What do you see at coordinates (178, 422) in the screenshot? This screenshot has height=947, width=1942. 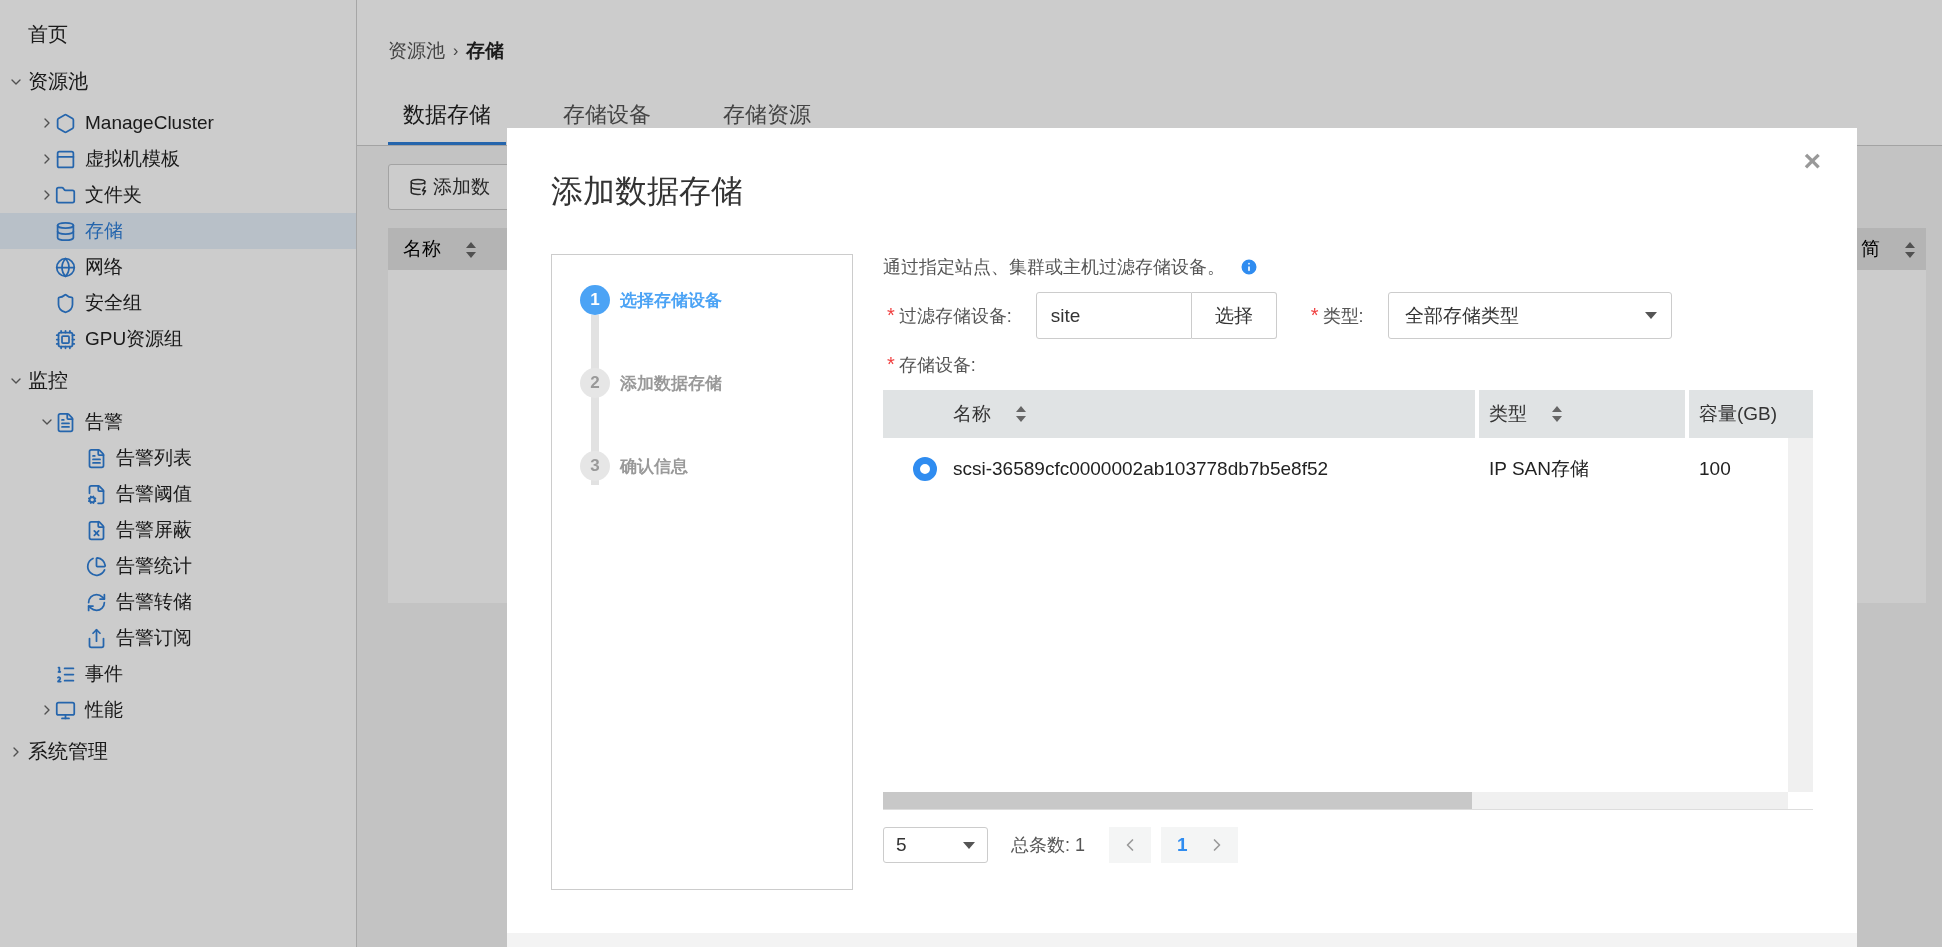 I see `sidebar-item: 告警` at bounding box center [178, 422].